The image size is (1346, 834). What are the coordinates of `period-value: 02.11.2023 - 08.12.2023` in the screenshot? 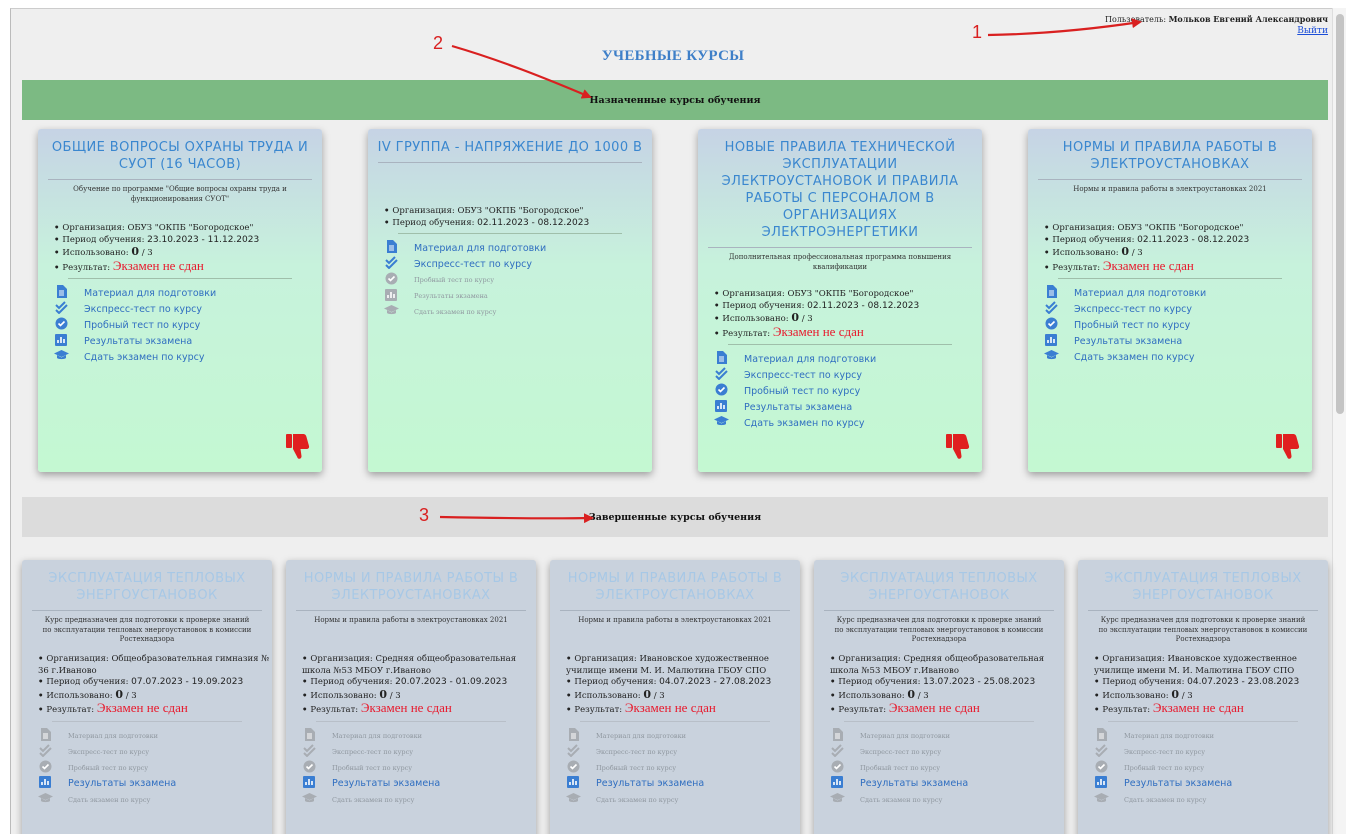 It's located at (533, 222).